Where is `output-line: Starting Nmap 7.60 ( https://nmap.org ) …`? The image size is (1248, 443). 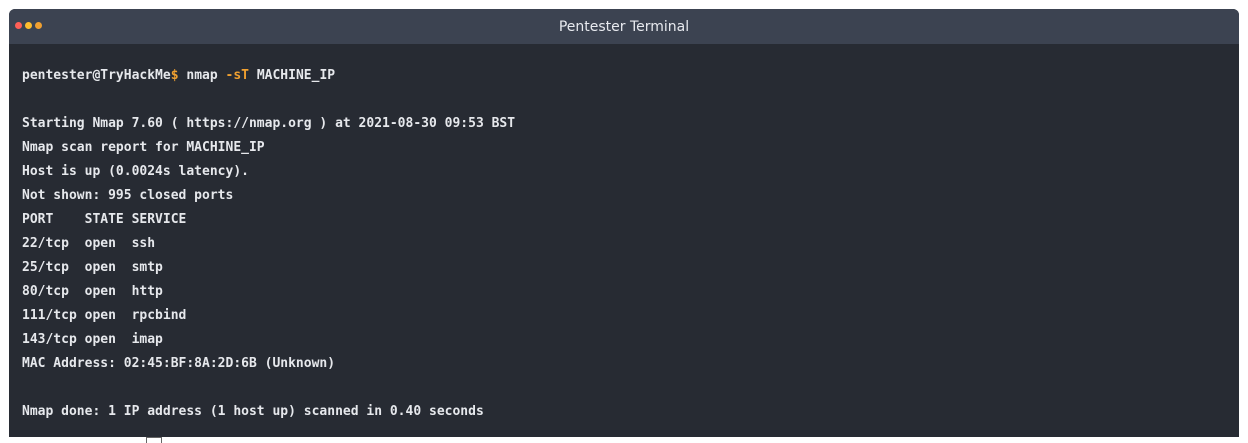 output-line: Starting Nmap 7.60 ( https://nmap.org ) … is located at coordinates (269, 123).